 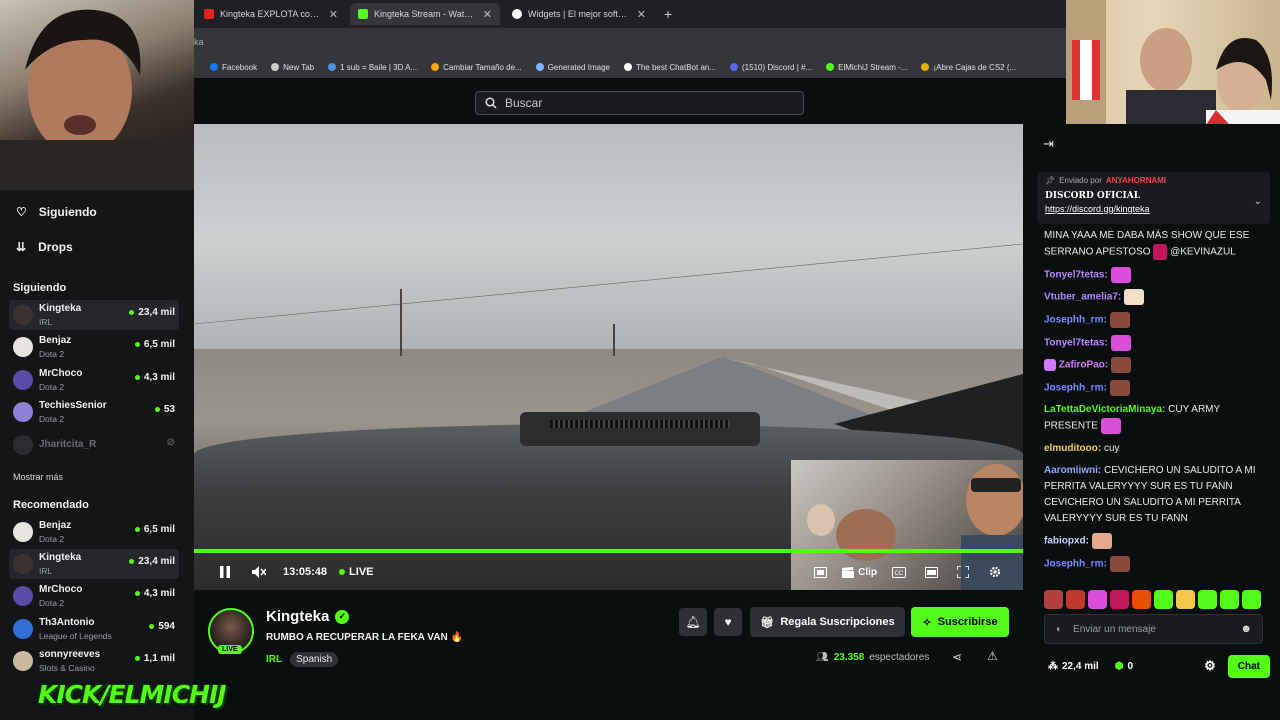 I want to click on tab-title: Widgets | El mejor software par, so click(x=579, y=14).